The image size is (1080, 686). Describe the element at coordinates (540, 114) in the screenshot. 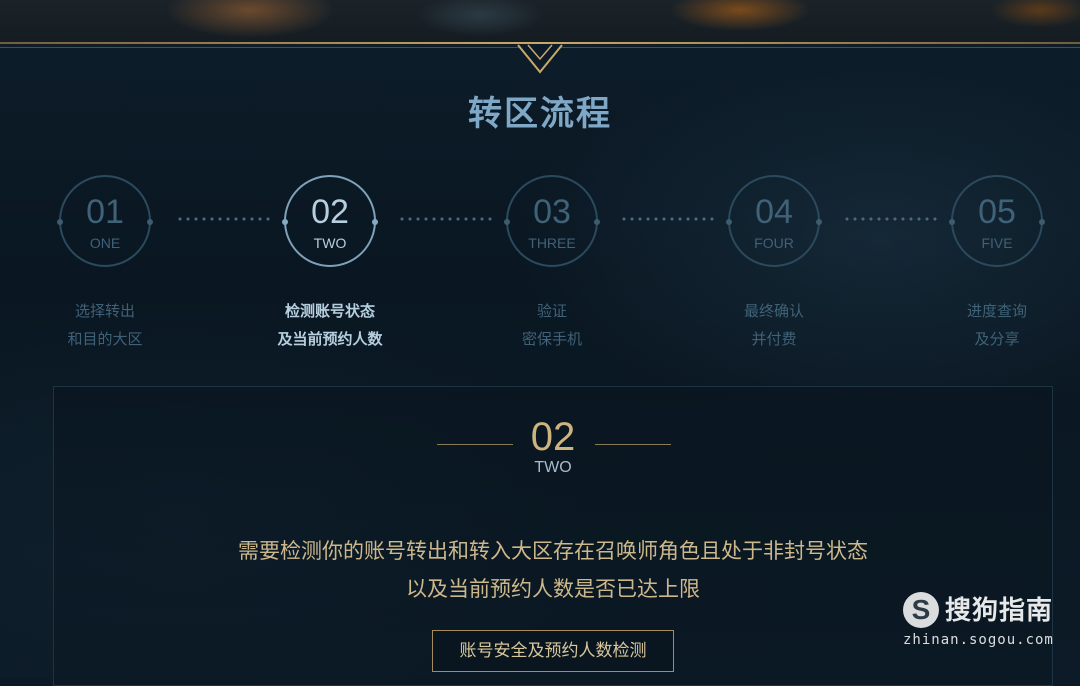

I see `section-title: 转区流程` at that location.